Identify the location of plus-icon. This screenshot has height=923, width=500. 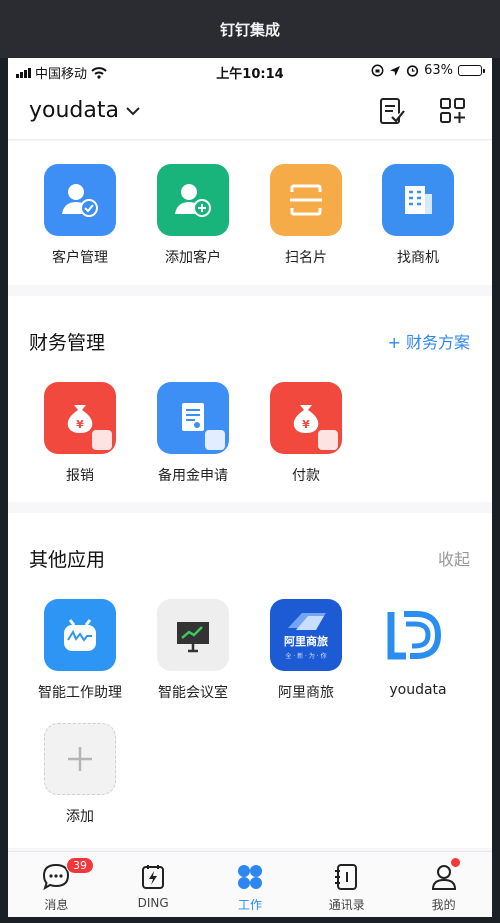
(80, 759).